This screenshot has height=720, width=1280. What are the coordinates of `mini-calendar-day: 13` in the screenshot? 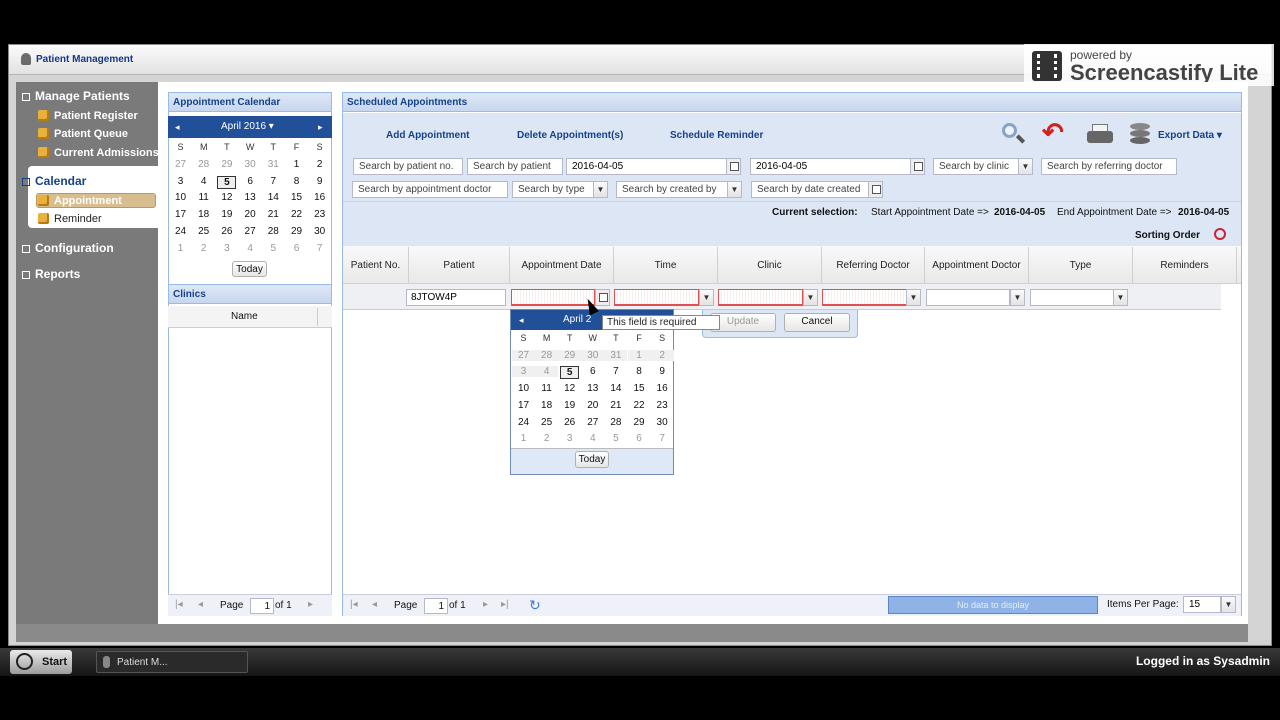 It's located at (250, 197).